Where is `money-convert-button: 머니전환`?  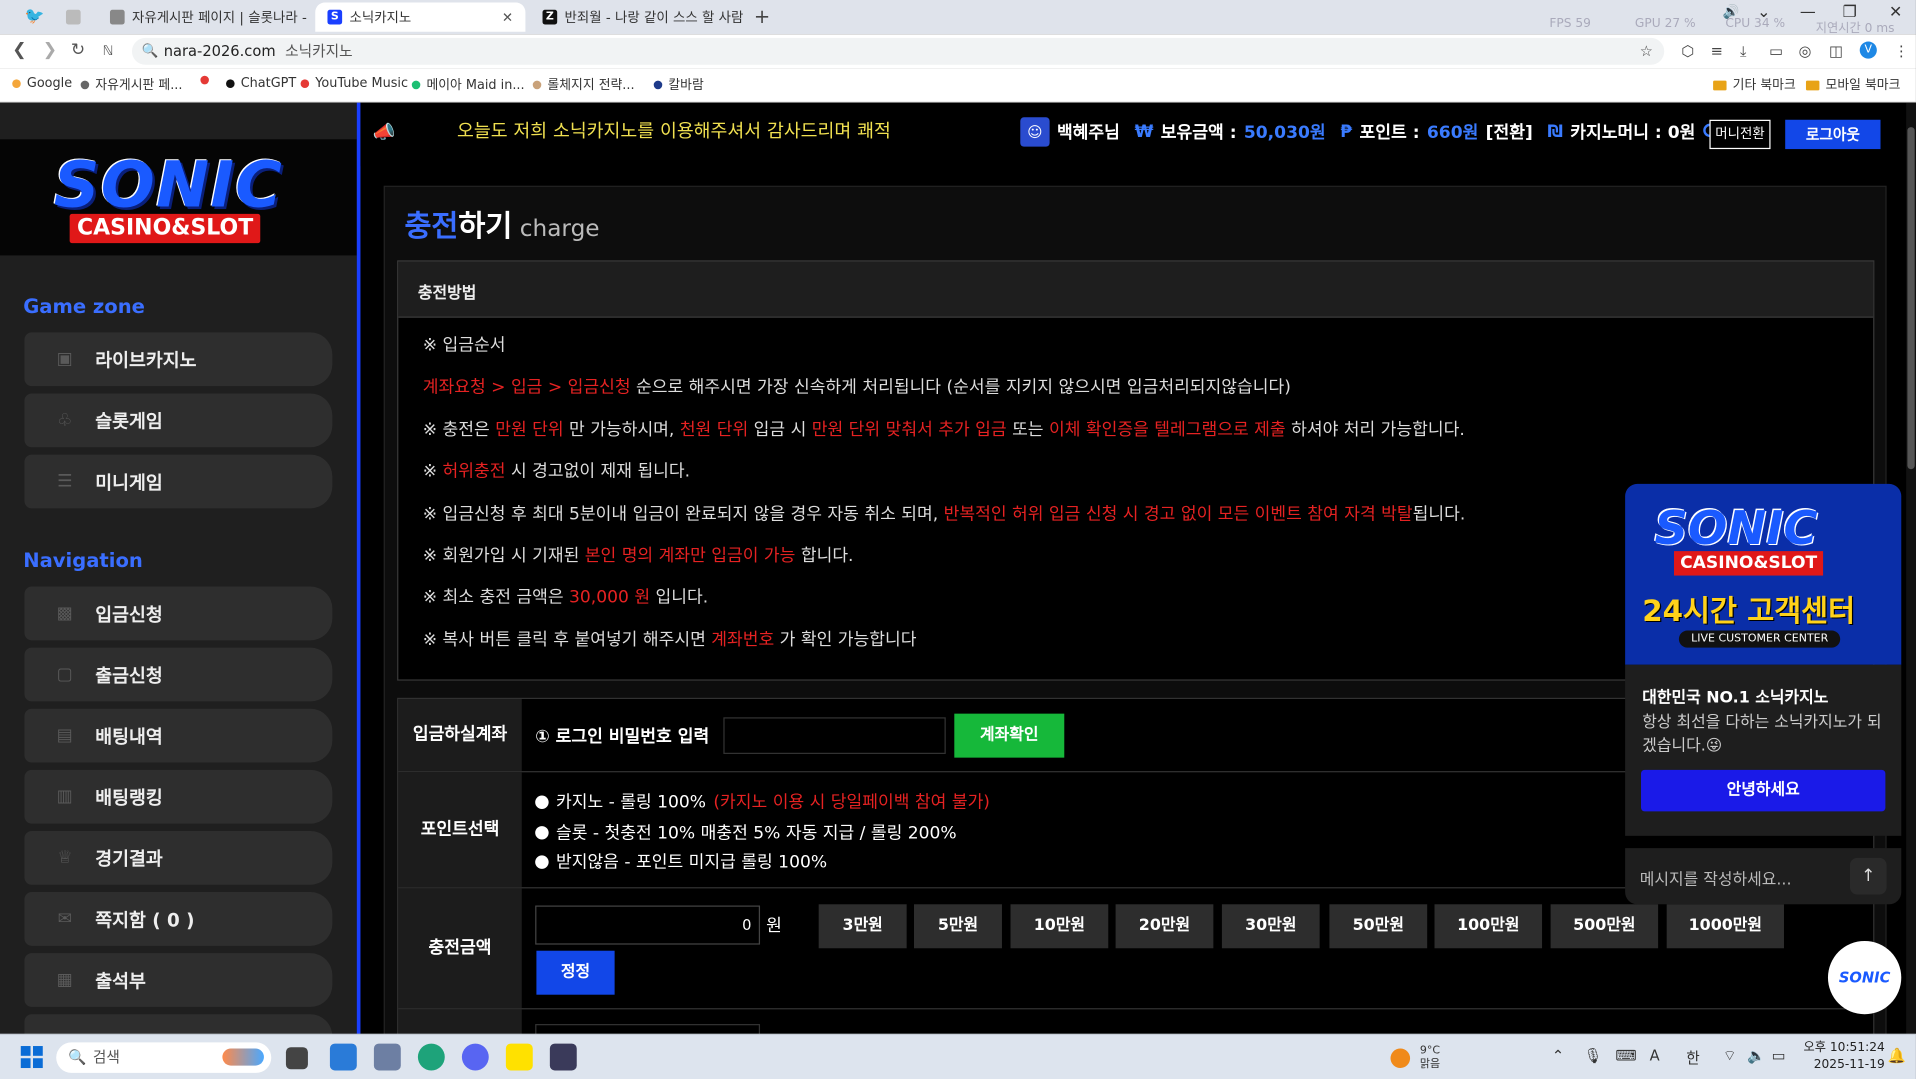 money-convert-button: 머니전환 is located at coordinates (1740, 134).